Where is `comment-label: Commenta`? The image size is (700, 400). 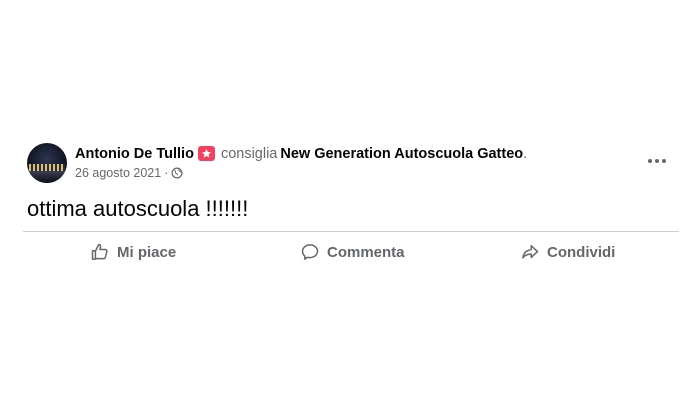
comment-label: Commenta is located at coordinates (366, 252).